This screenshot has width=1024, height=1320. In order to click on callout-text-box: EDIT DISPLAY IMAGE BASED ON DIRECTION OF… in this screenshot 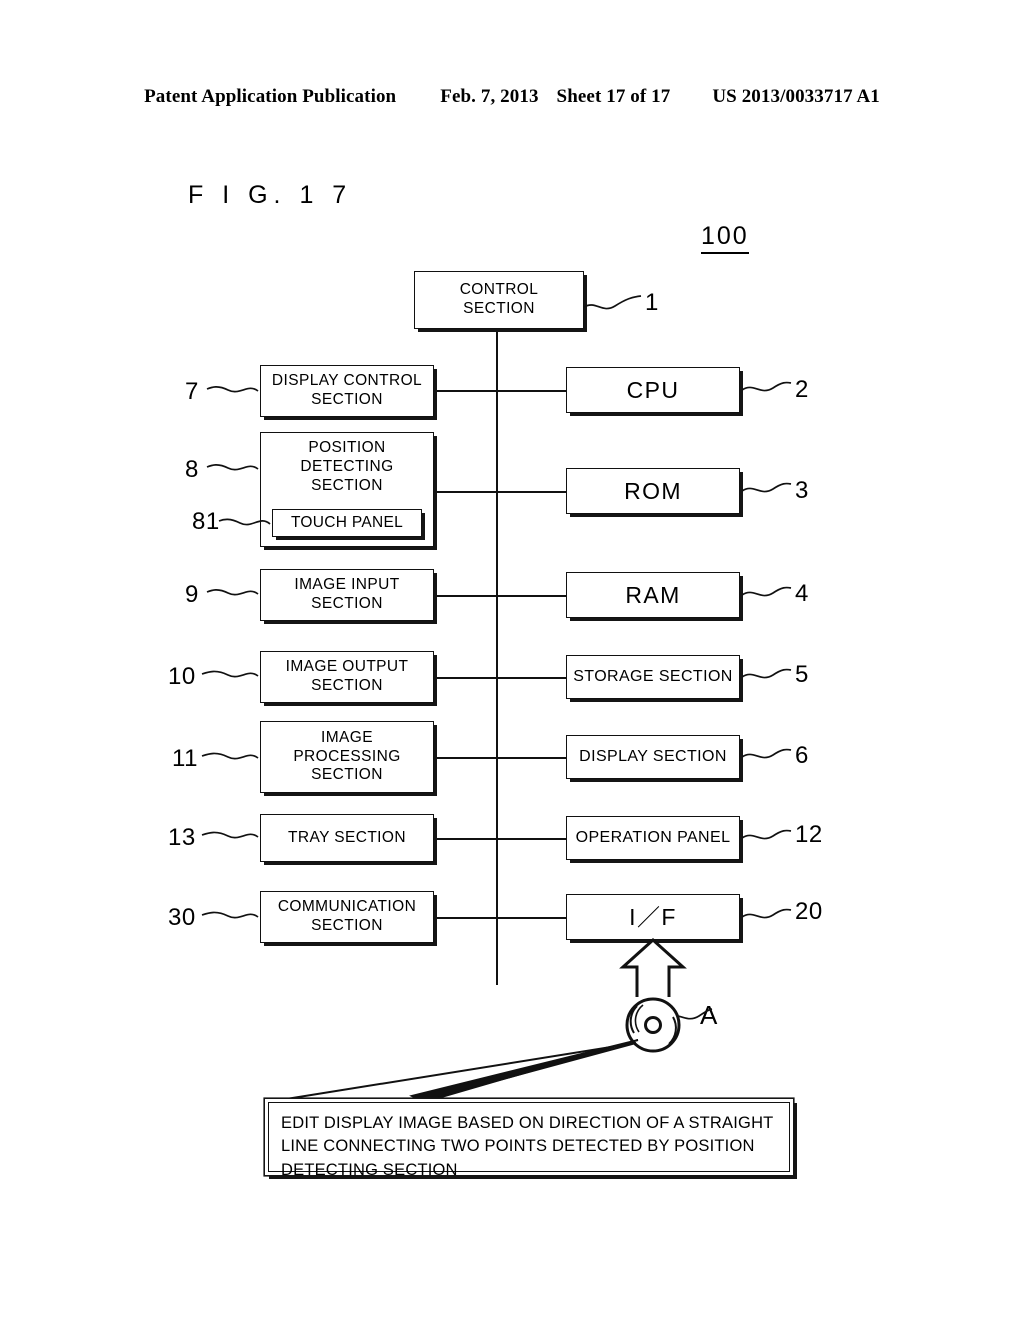, I will do `click(529, 1140)`.